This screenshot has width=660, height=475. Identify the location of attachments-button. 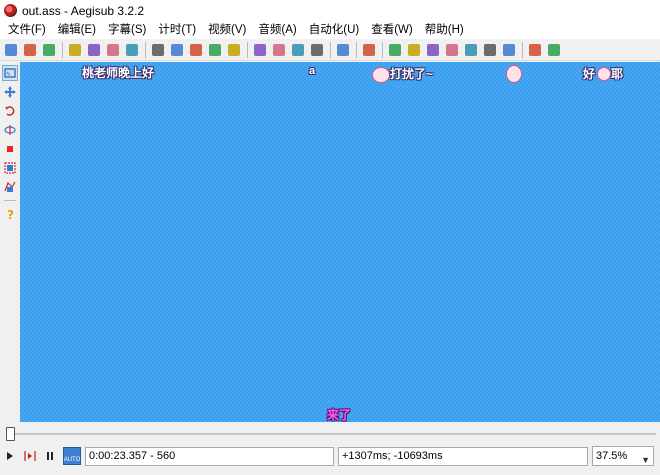
(298, 50).